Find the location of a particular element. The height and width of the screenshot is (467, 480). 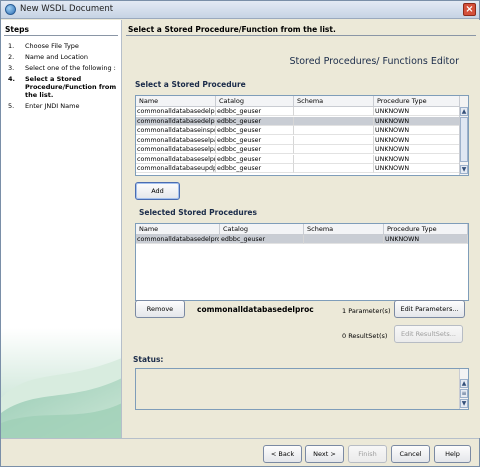

cell-name: commonalldatabaseselproc is located at coordinates (176, 159).